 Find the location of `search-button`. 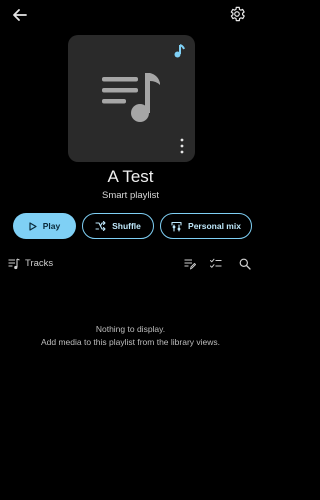

search-button is located at coordinates (245, 264).